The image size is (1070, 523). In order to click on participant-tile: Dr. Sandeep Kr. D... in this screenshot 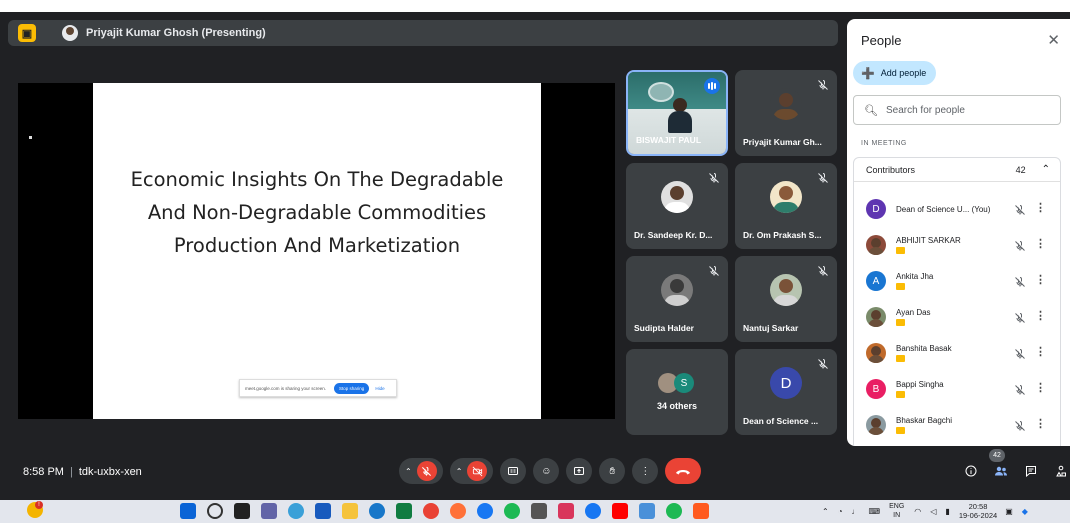, I will do `click(677, 206)`.